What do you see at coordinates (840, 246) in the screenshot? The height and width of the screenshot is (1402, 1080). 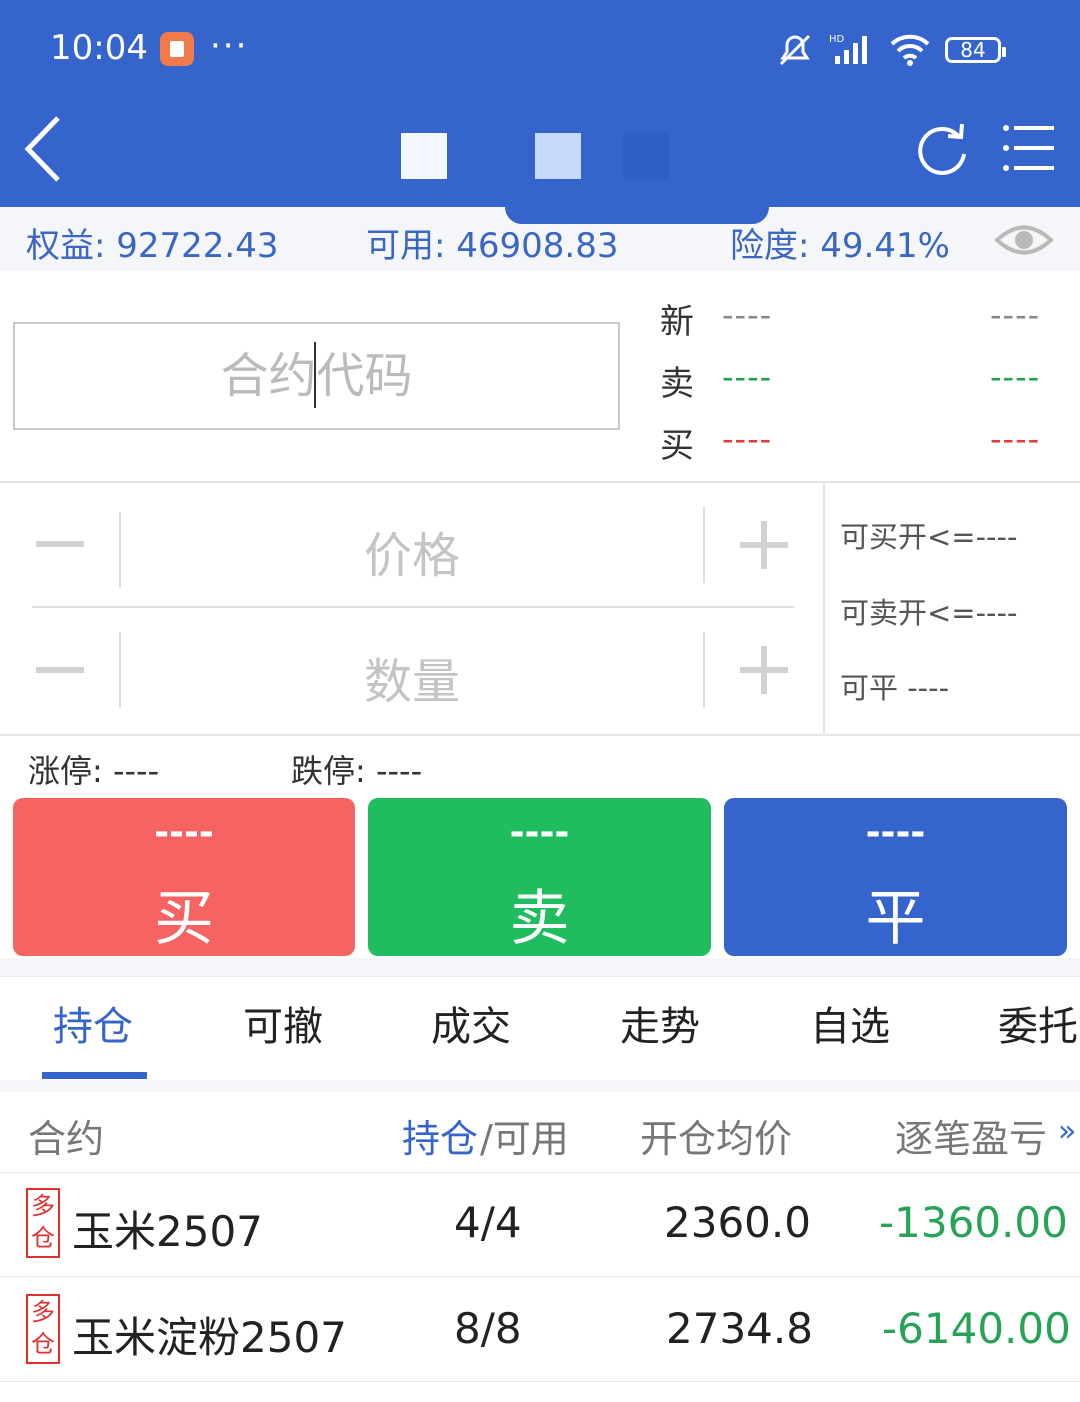 I see `risk-value: 险度: 49.41%` at bounding box center [840, 246].